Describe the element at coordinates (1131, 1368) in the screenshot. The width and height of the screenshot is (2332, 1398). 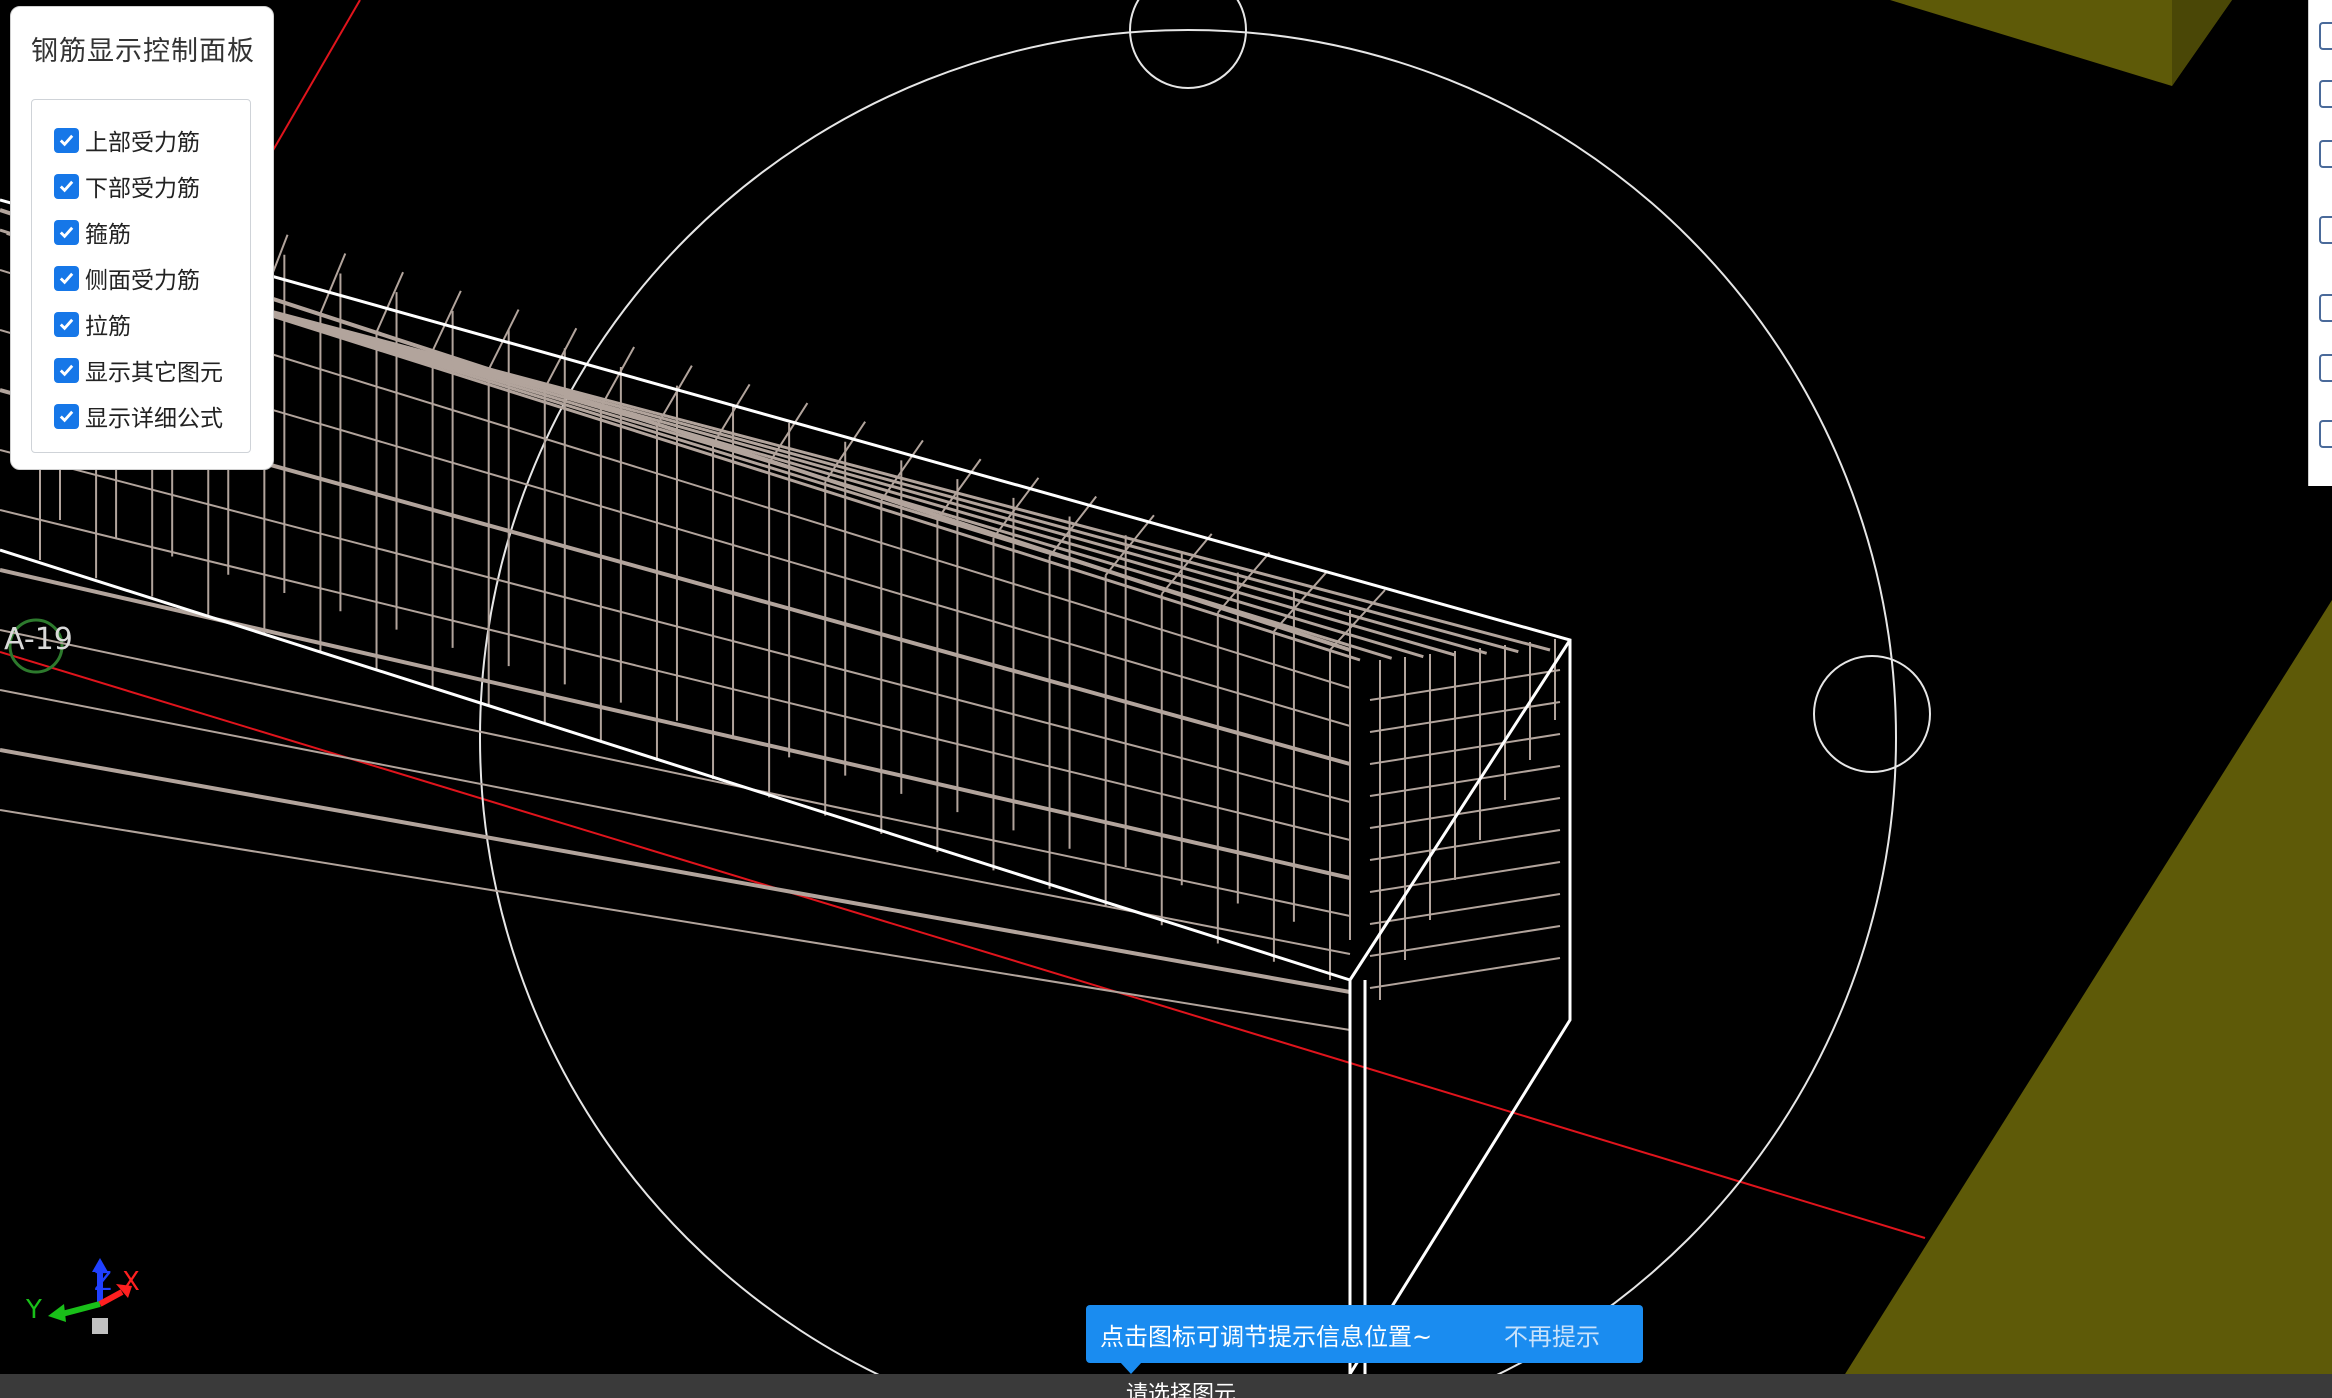
I see `hint-arrow` at that location.